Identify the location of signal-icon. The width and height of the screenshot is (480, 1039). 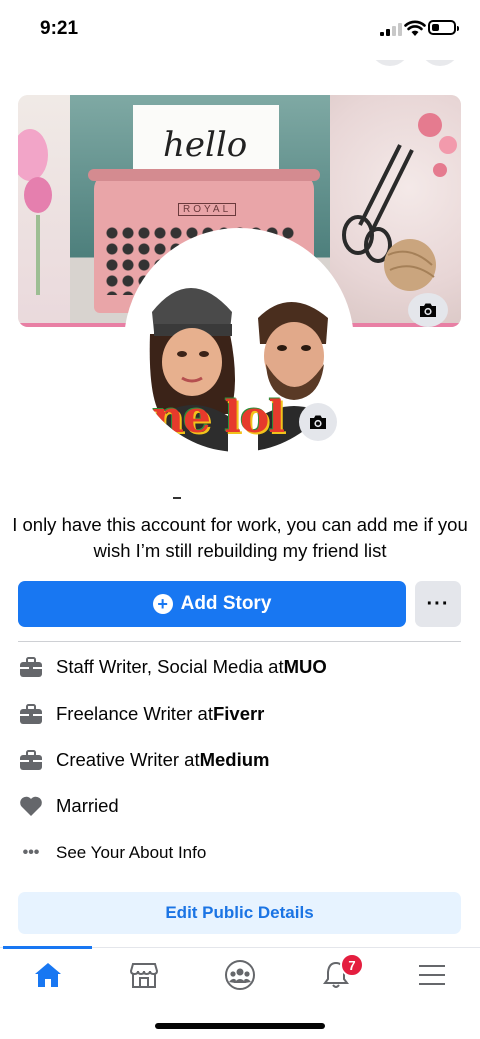
(391, 29).